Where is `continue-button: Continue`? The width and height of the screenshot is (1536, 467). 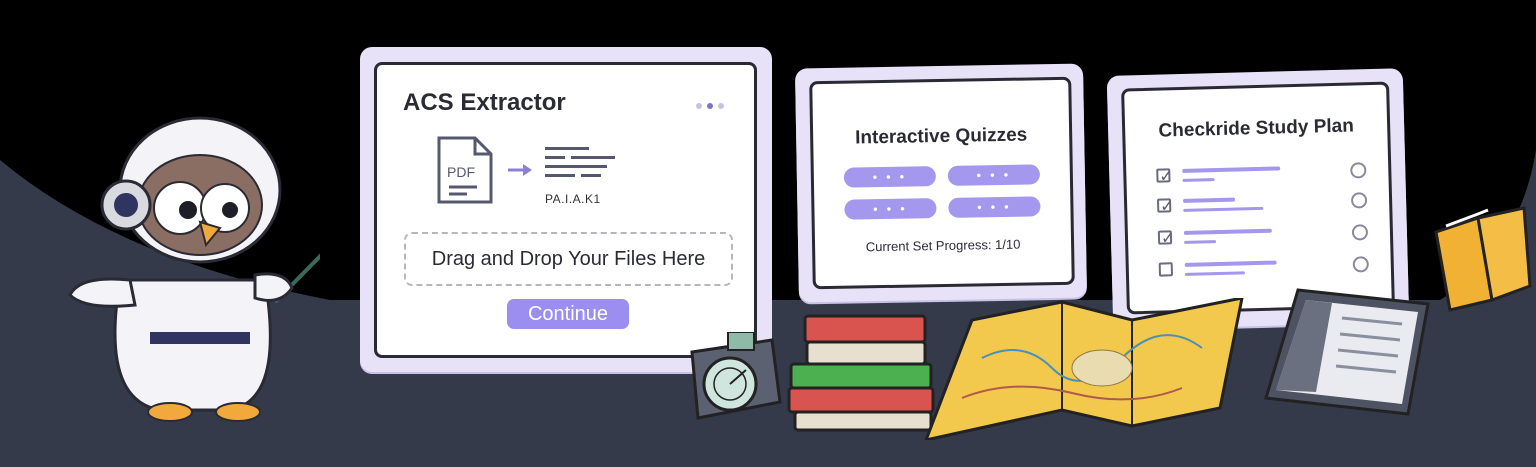
continue-button: Continue is located at coordinates (568, 314).